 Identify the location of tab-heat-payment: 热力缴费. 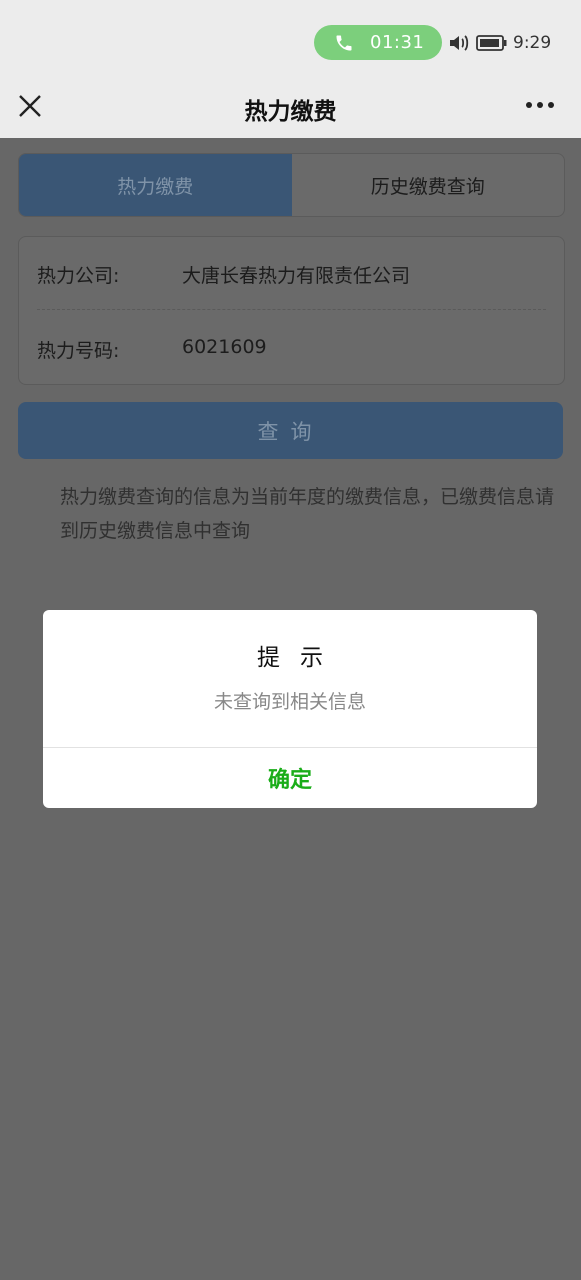
(155, 185).